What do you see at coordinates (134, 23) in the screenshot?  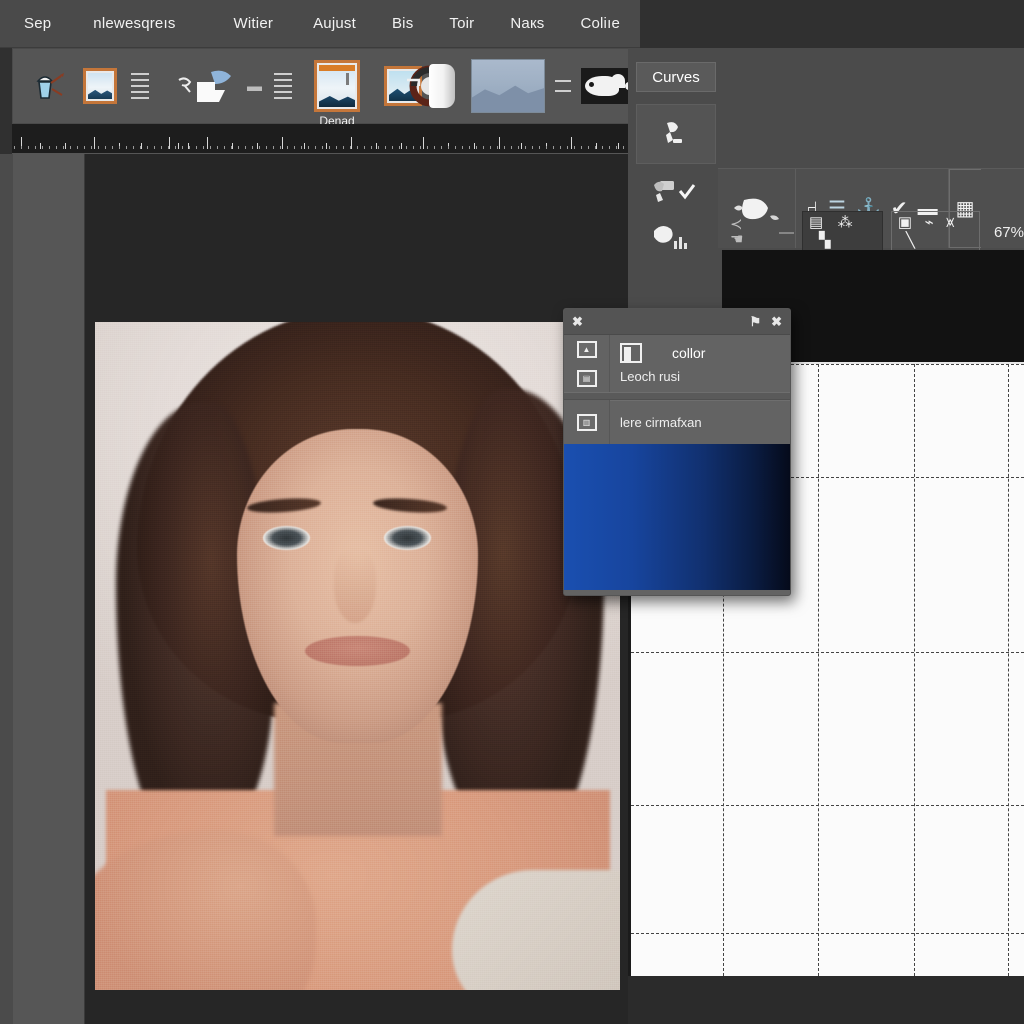 I see `menu-nlewesqrets: nlewesqreıs` at bounding box center [134, 23].